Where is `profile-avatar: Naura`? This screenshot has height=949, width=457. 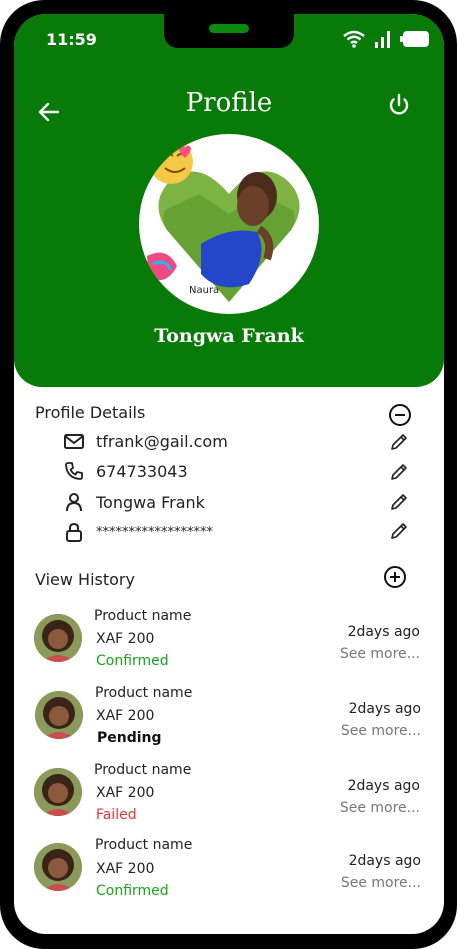
profile-avatar: Naura is located at coordinates (229, 224).